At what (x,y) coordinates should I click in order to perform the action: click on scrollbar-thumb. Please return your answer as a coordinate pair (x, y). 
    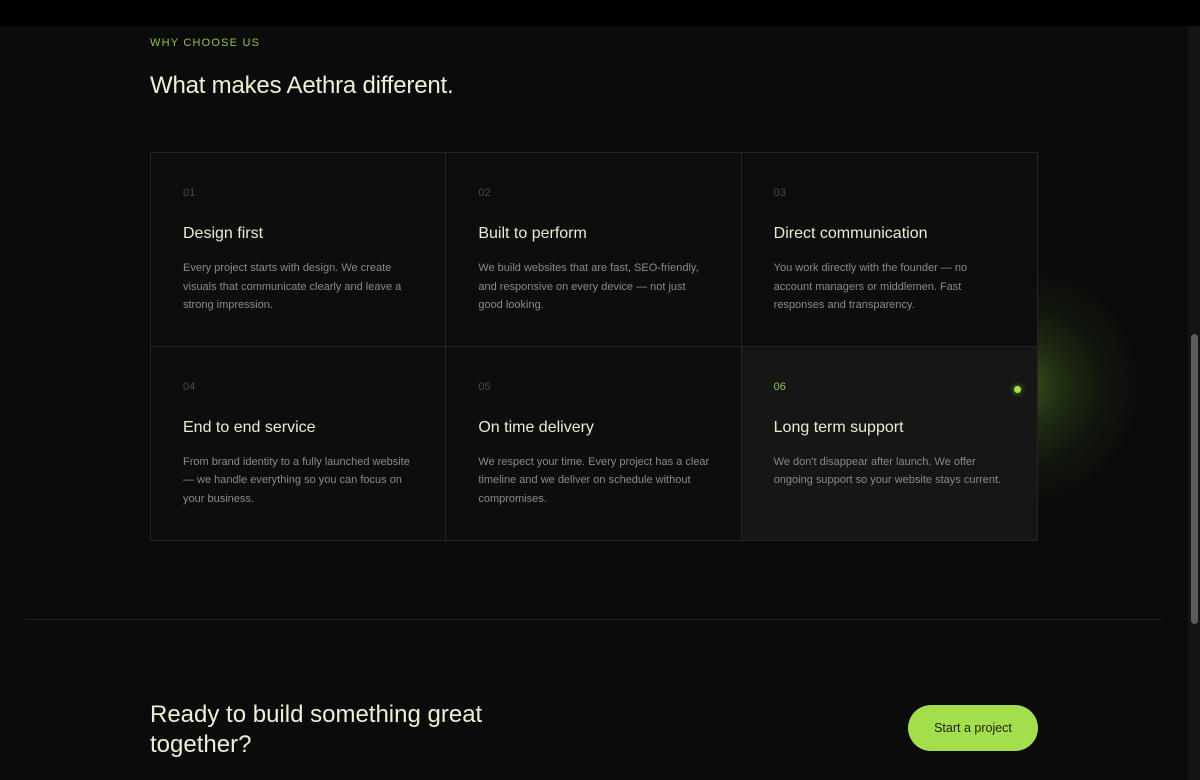
    Looking at the image, I should click on (1194, 479).